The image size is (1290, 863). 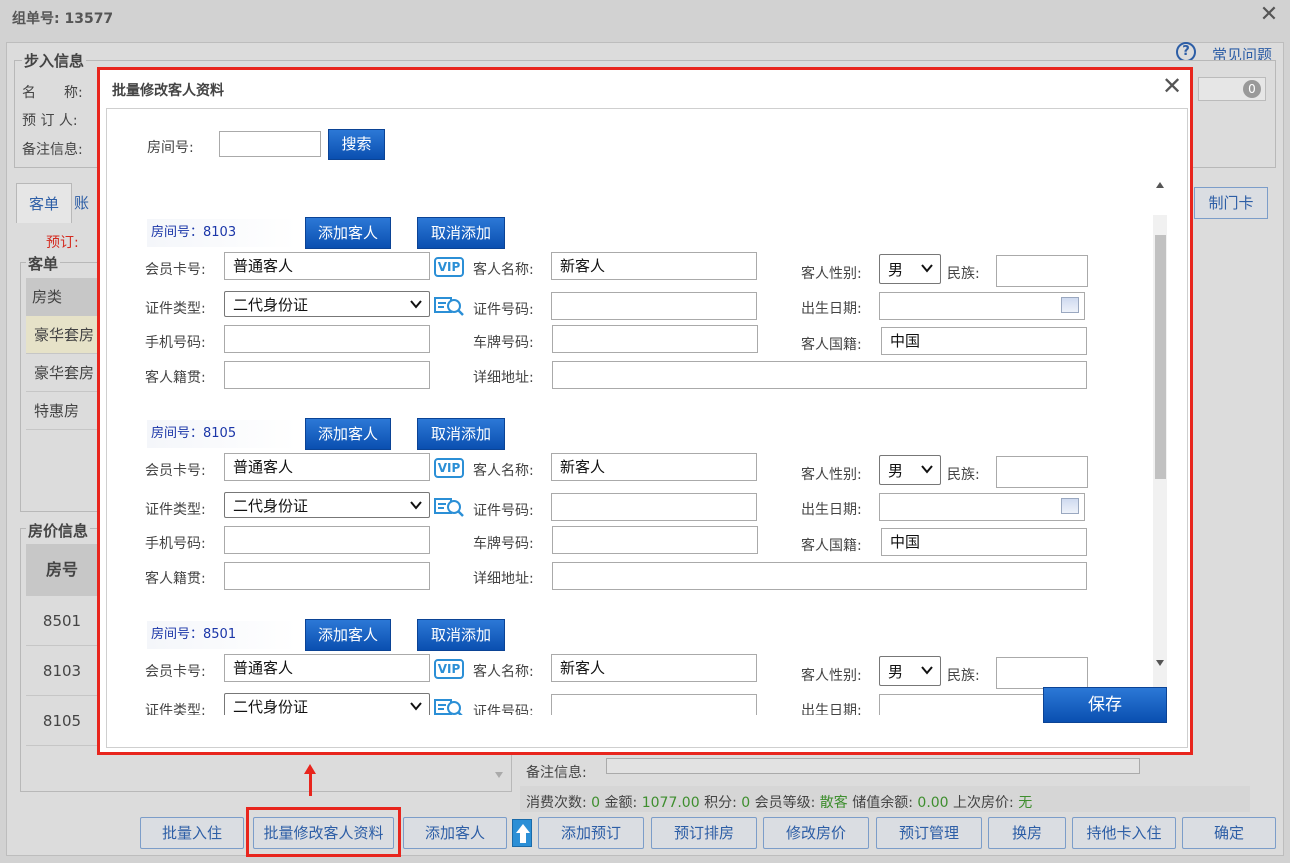 What do you see at coordinates (62, 411) in the screenshot?
I see `room-type-row: 特惠房` at bounding box center [62, 411].